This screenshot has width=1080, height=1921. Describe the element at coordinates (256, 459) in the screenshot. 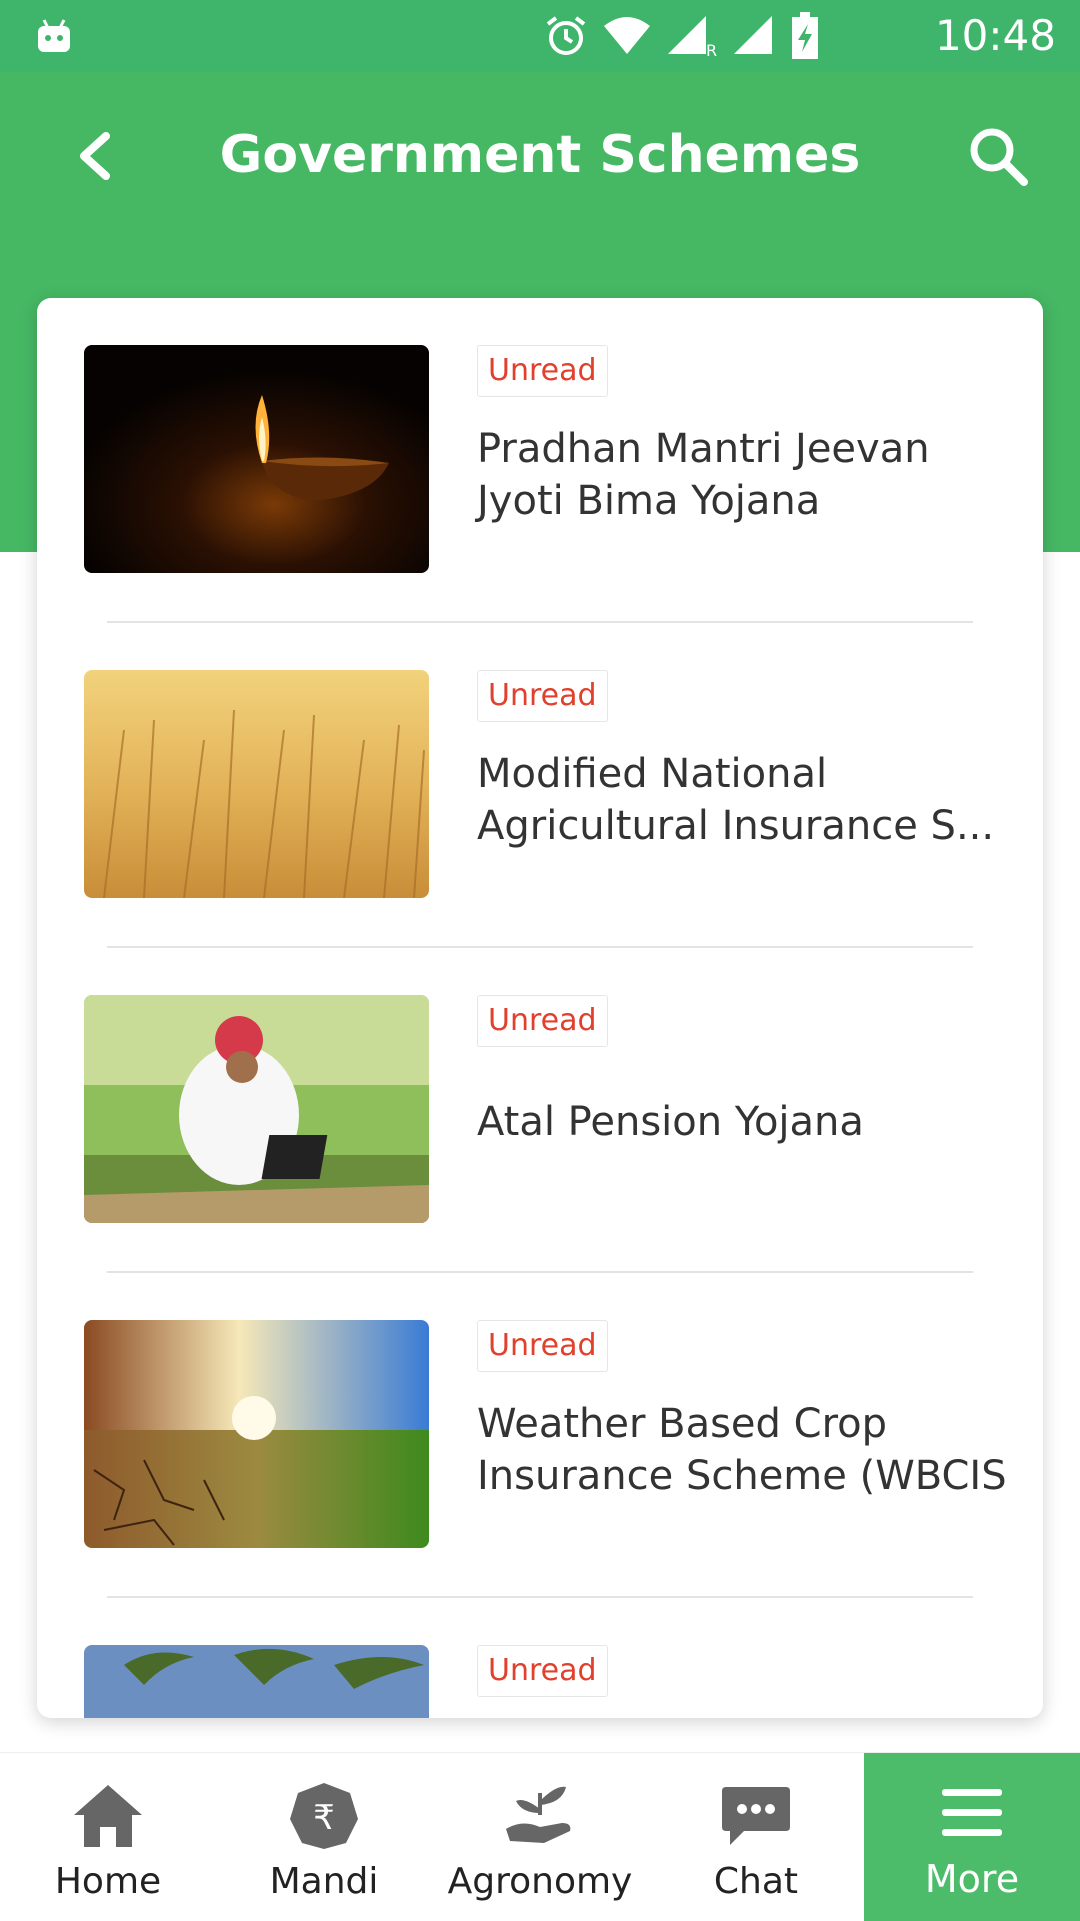

I see `scheme-thumbnail-diya` at that location.